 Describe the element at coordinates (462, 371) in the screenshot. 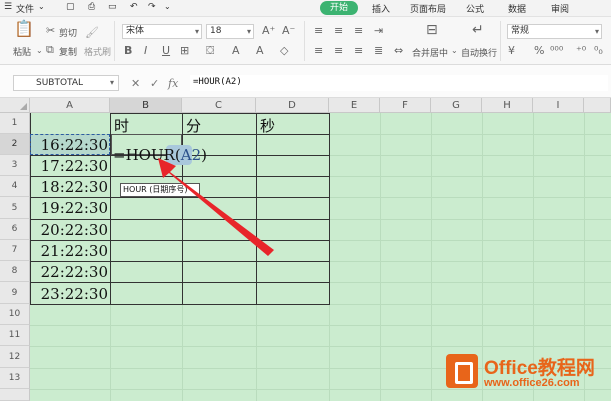

I see `watermark-logo-icon` at that location.